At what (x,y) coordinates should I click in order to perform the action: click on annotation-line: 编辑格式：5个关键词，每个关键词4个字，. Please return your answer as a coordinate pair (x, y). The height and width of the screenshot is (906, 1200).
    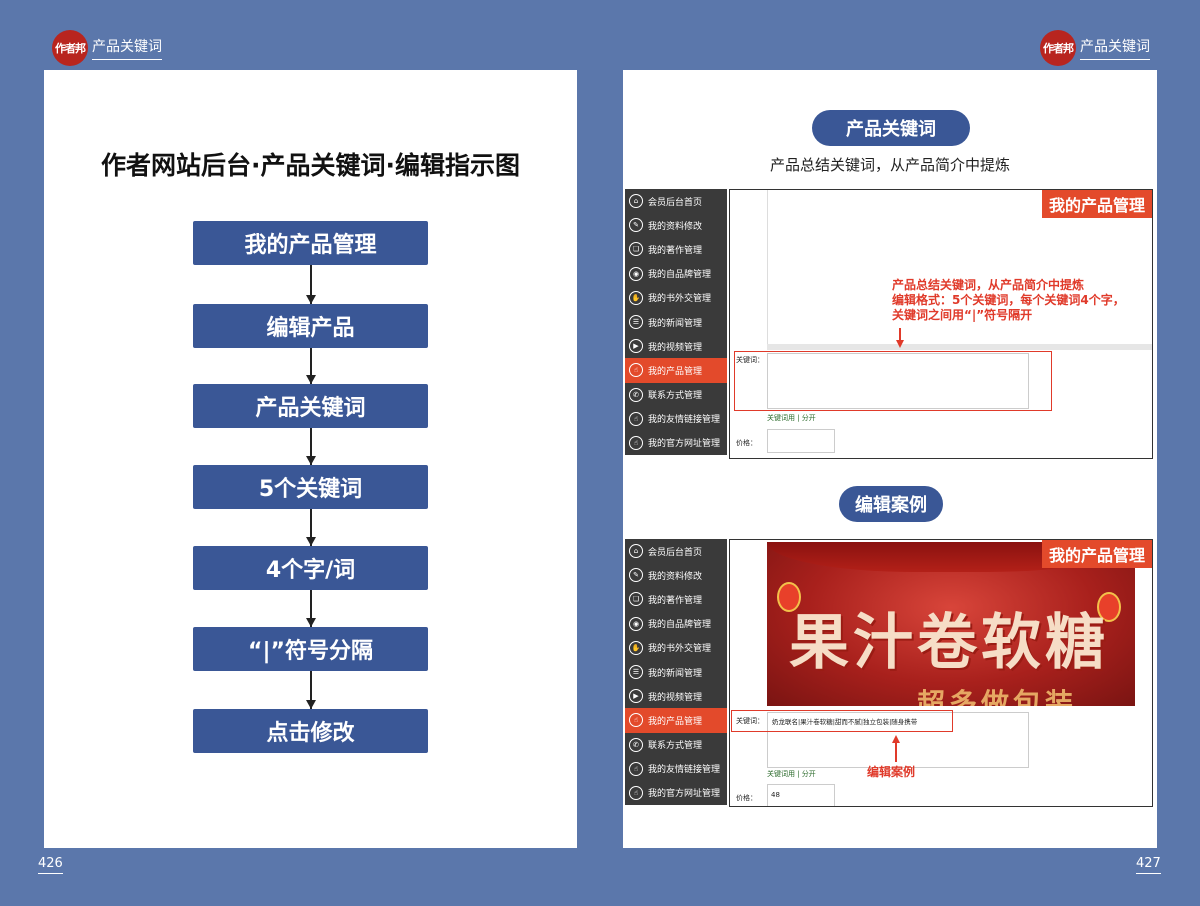
    Looking at the image, I should click on (1008, 300).